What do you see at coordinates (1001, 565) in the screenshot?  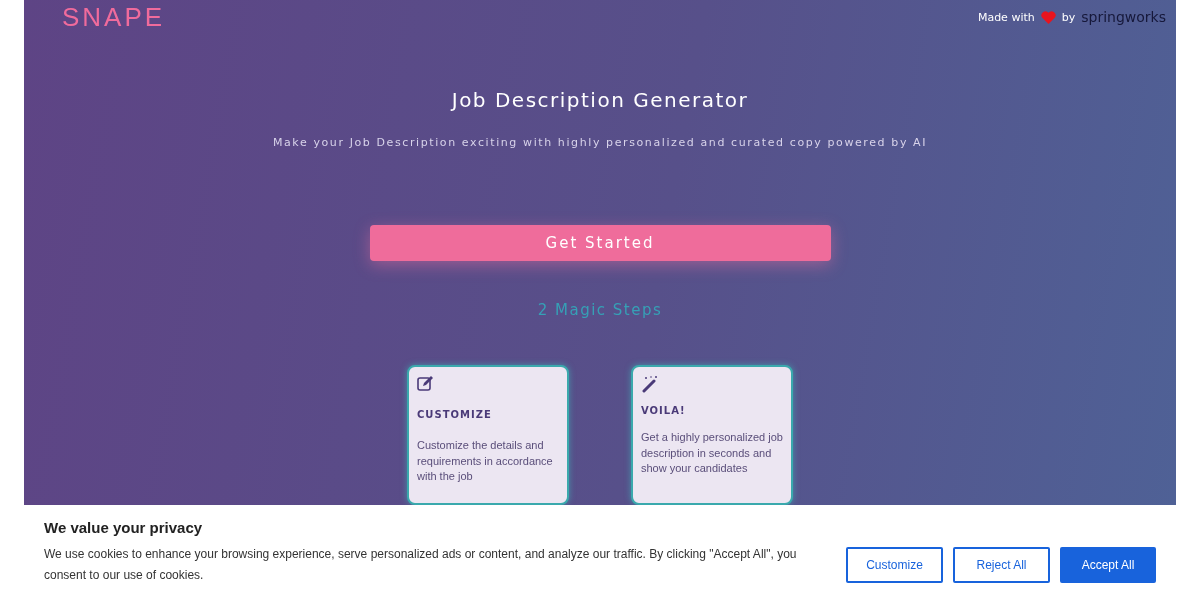 I see `cookie-button: Reject All` at bounding box center [1001, 565].